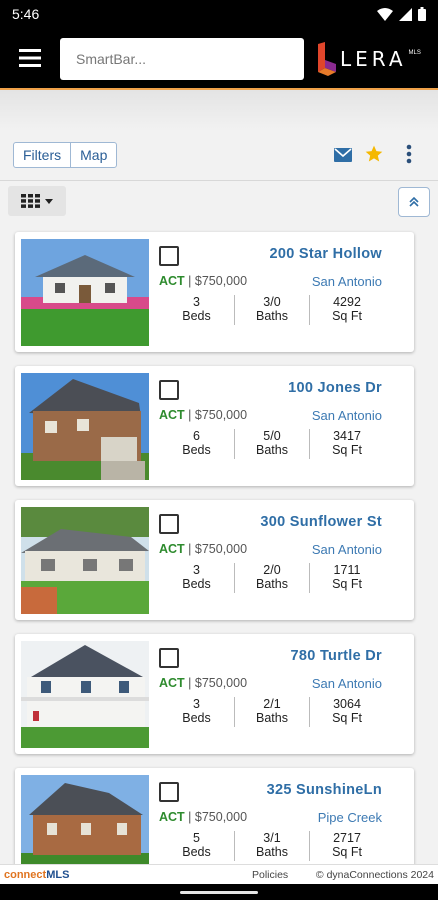  What do you see at coordinates (321, 522) in the screenshot?
I see `listing-address-link: 300 Sunflower St` at bounding box center [321, 522].